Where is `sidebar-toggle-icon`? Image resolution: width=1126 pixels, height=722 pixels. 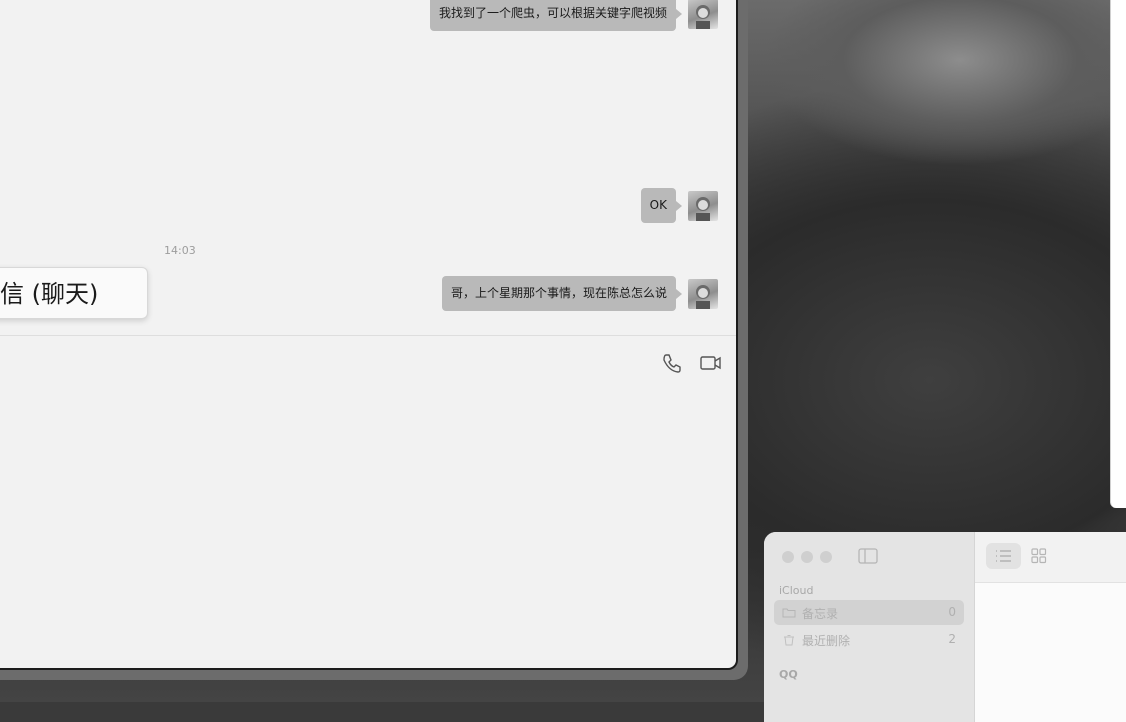 sidebar-toggle-icon is located at coordinates (868, 558).